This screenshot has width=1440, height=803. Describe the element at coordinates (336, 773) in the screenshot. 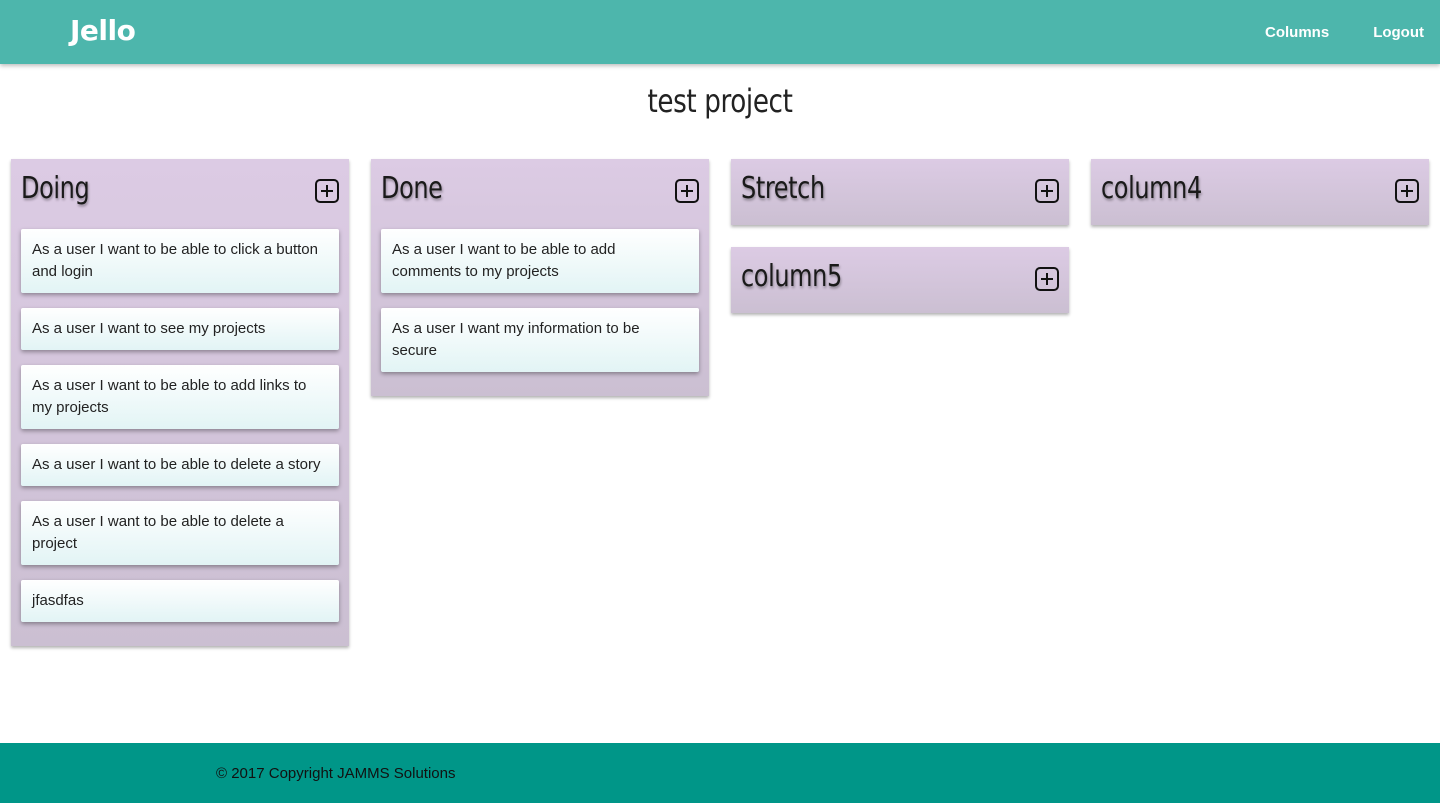

I see `copyright-text: © 2017 Copyright JAMMS Solutions` at that location.